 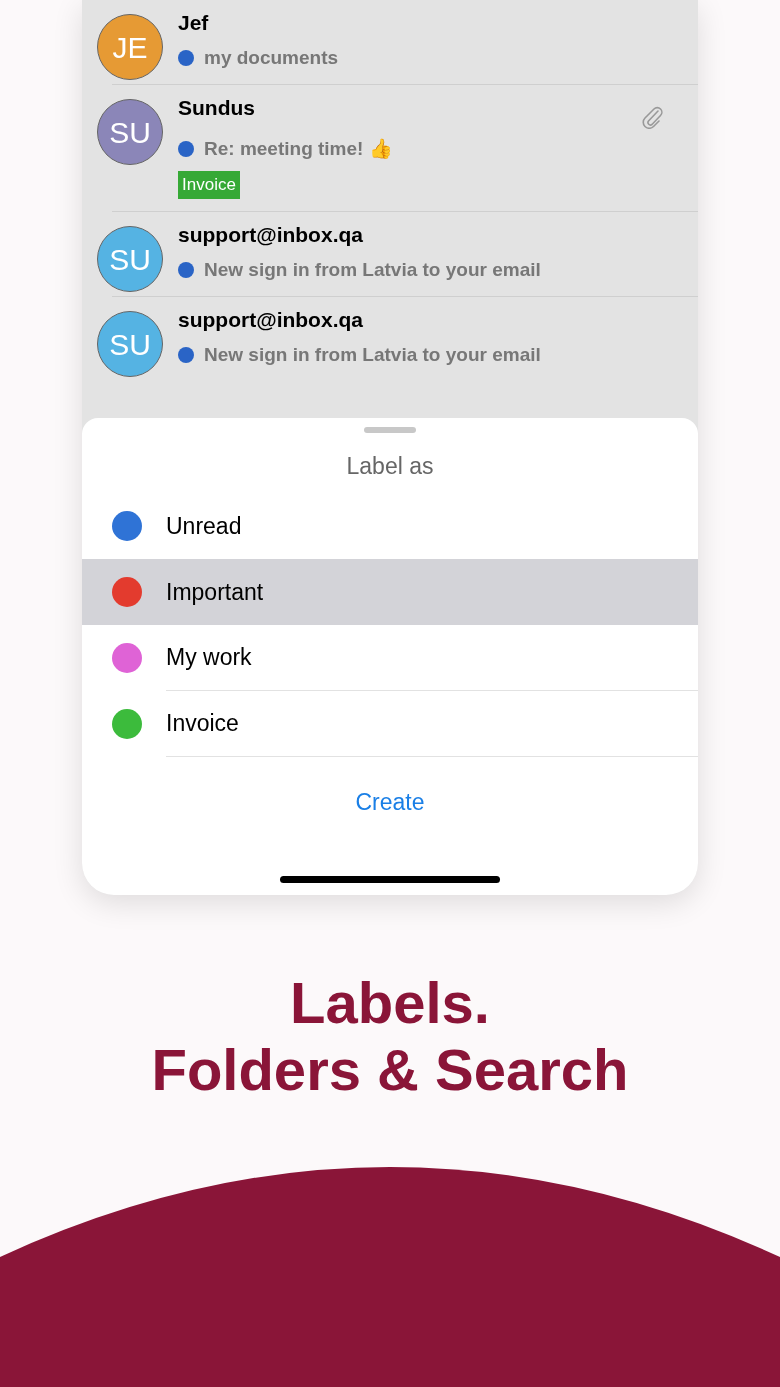 I want to click on headline-text: Labels., so click(x=390, y=1002).